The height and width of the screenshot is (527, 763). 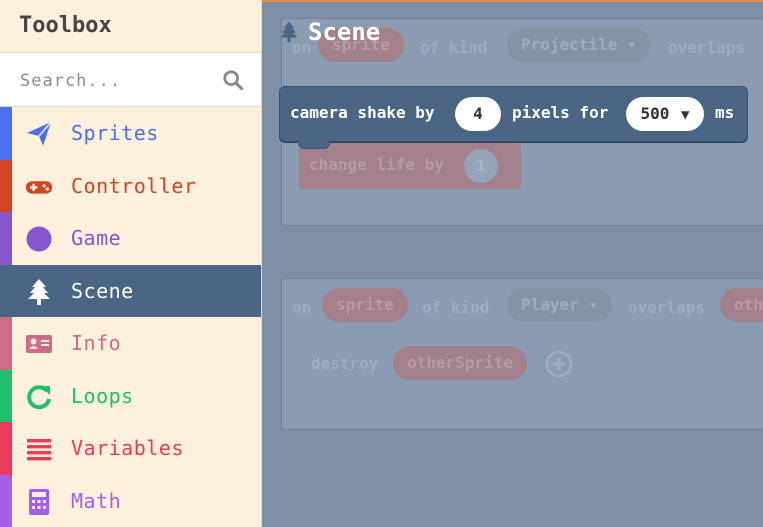 I want to click on gamepad-icon, so click(x=39, y=187).